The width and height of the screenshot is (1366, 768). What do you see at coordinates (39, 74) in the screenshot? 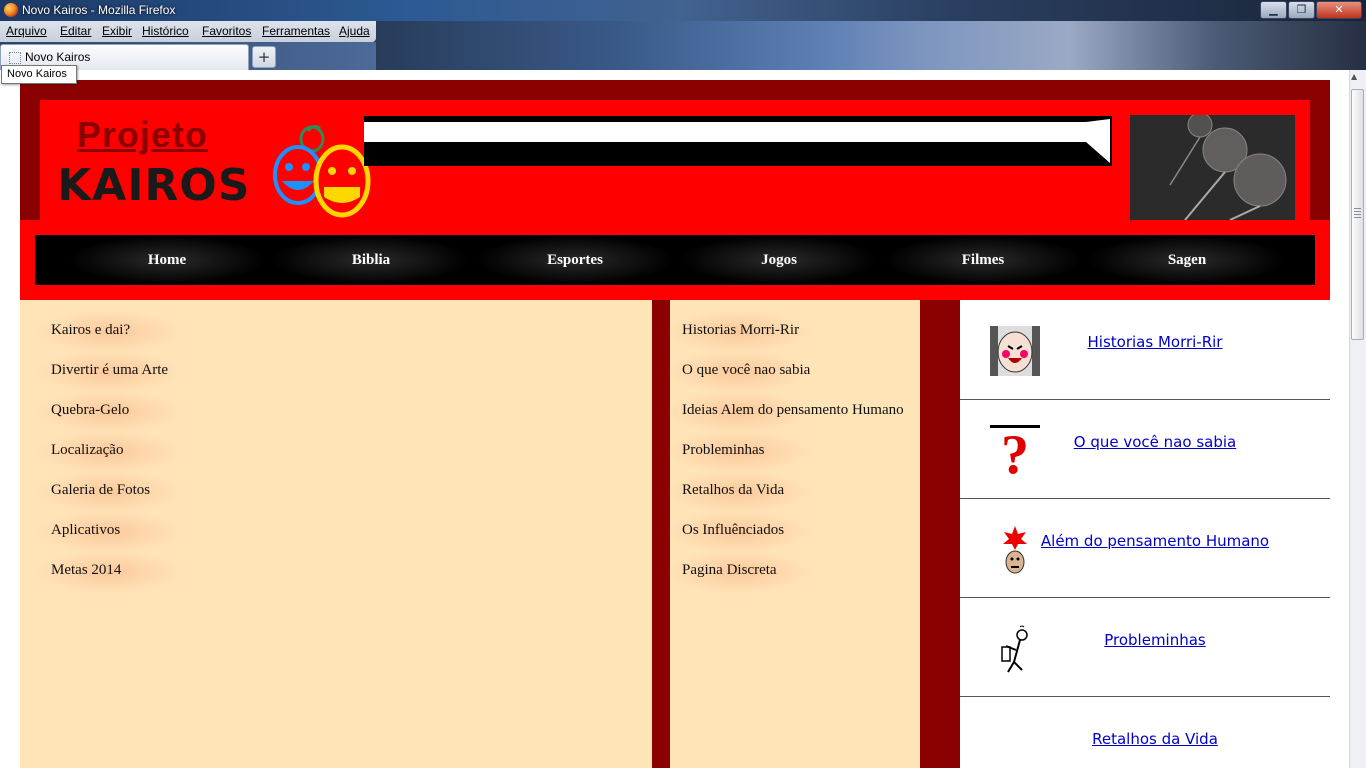
I see `tab-tooltip: Novo Kairos` at bounding box center [39, 74].